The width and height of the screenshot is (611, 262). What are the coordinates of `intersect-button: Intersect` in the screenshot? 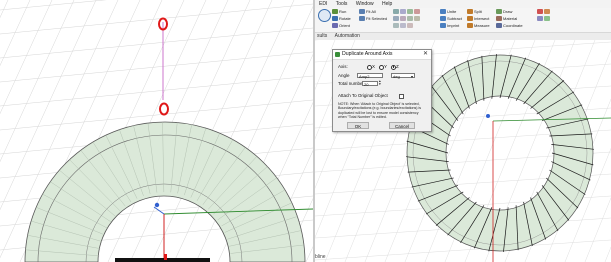 It's located at (478, 19).